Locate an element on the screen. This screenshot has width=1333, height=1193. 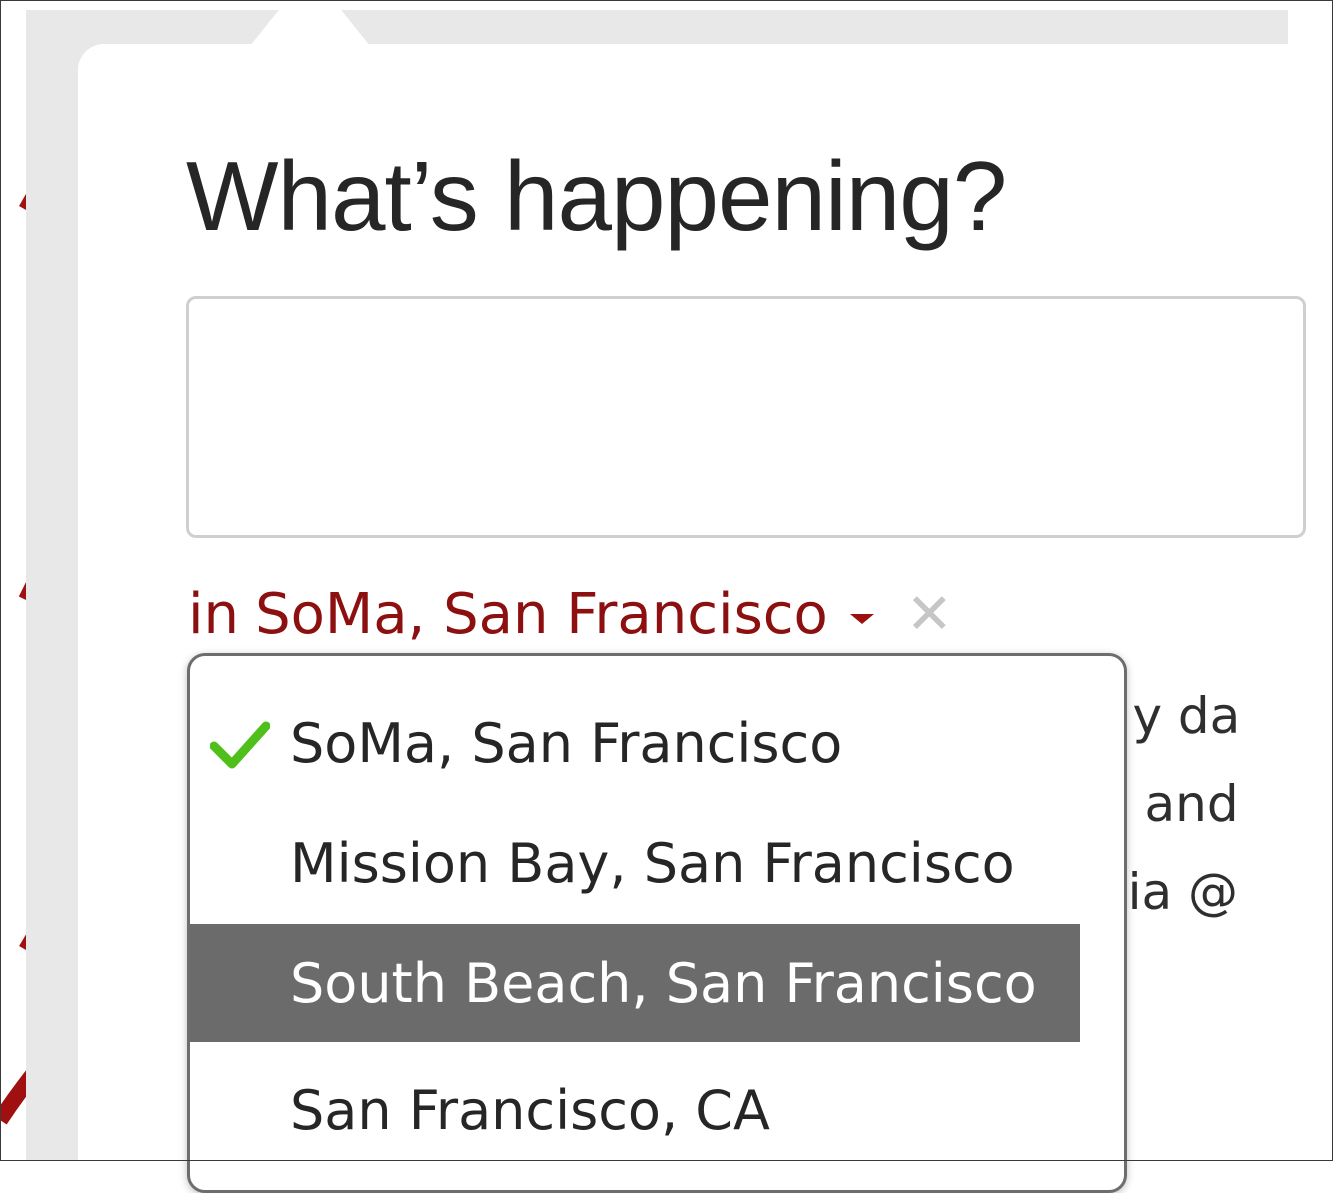
location-option-label: South Beach, San Francisco is located at coordinates (663, 983).